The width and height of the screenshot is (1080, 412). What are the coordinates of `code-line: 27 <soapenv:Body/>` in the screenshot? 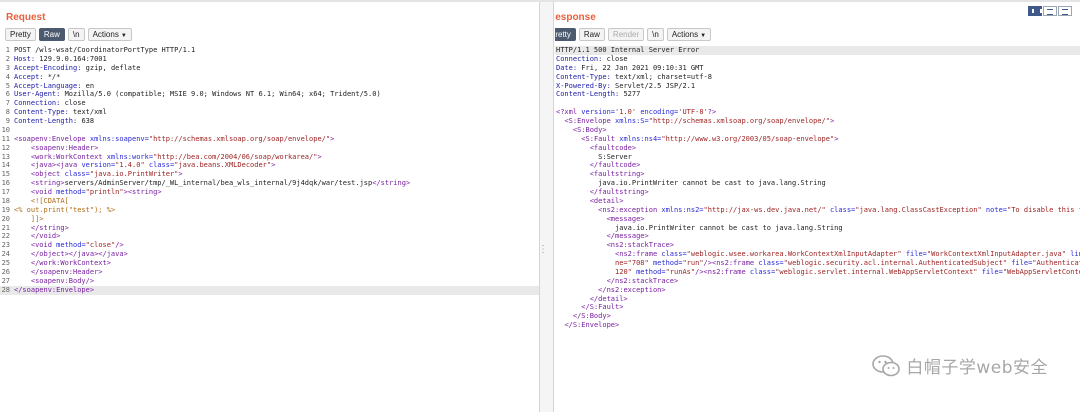 It's located at (269, 281).